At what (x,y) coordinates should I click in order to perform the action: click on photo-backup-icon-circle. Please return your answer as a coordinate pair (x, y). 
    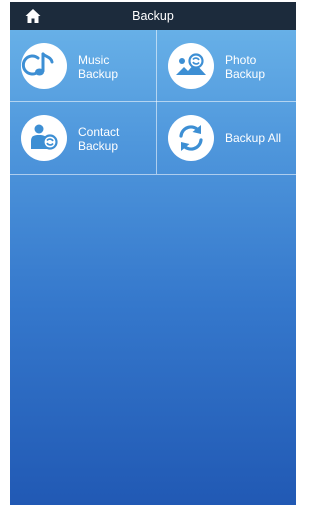
    Looking at the image, I should click on (191, 66).